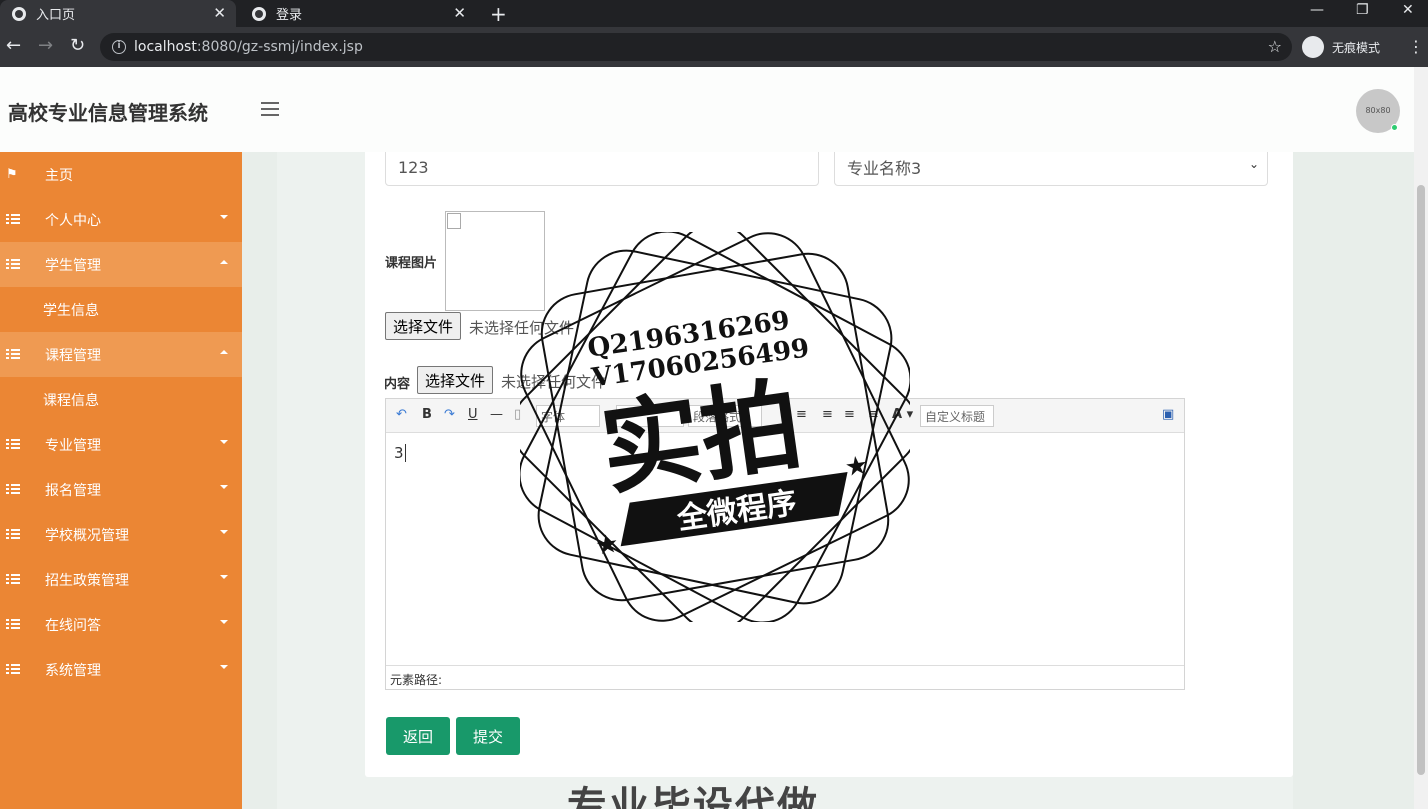  What do you see at coordinates (449, 414) in the screenshot?
I see `redo-icon: ↷` at bounding box center [449, 414].